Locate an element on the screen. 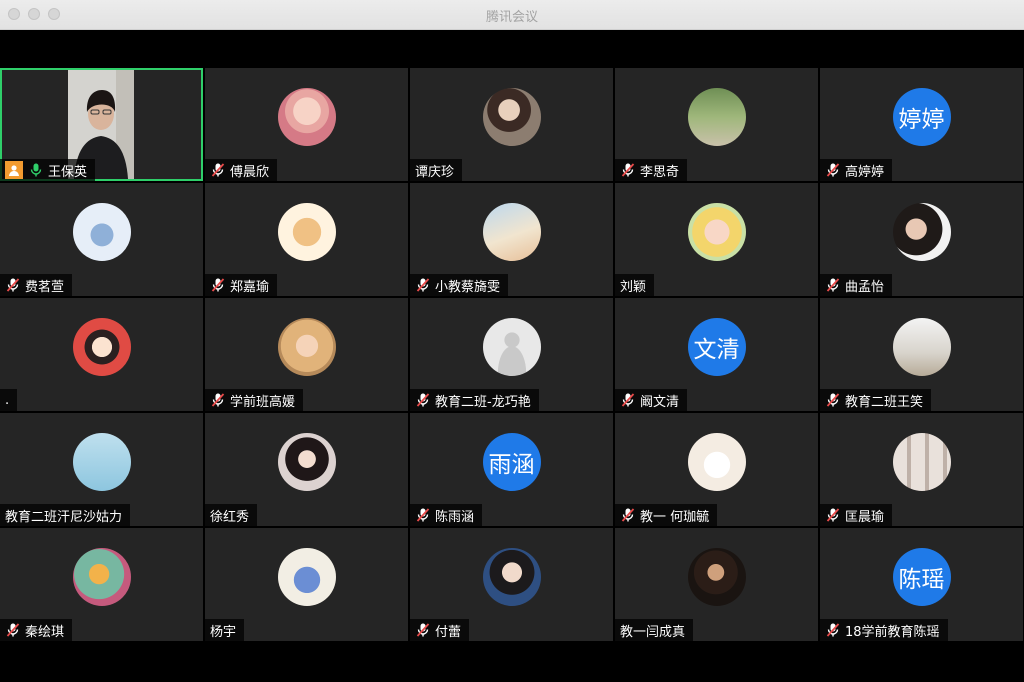  participant-name-tag: 学前班高媛 is located at coordinates (254, 400).